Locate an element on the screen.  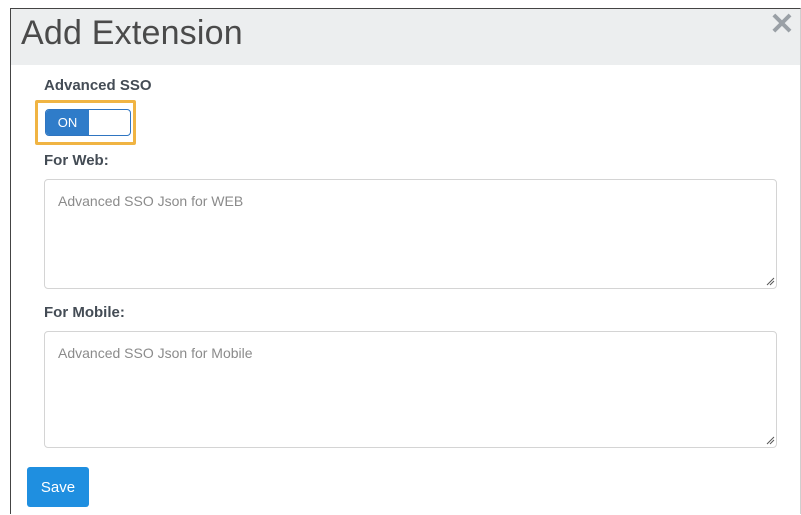
web-resize-handle-icon is located at coordinates (770, 281).